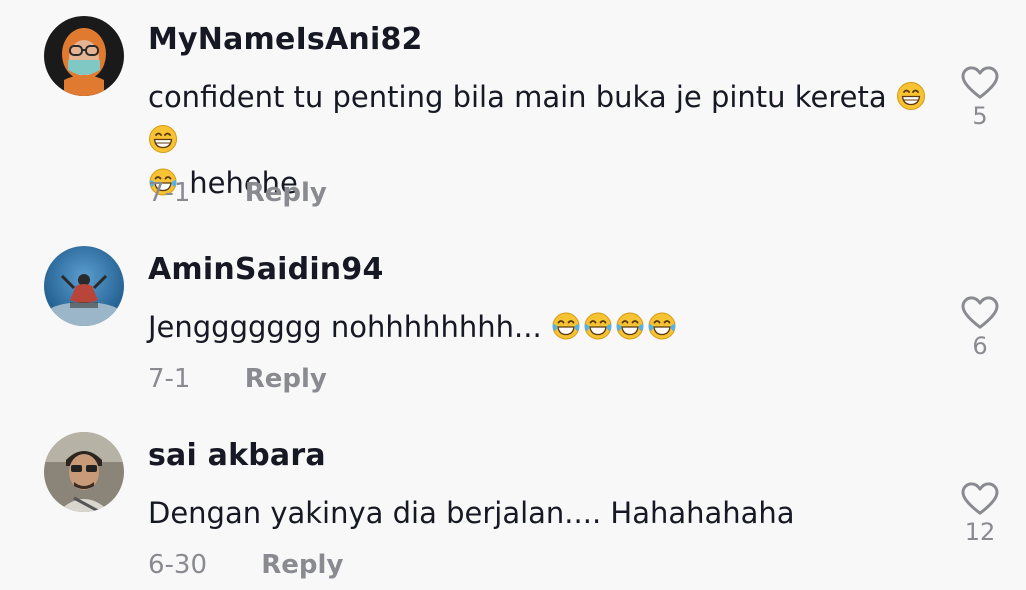 Image resolution: width=1026 pixels, height=590 pixels. I want to click on comment-date: 6-30, so click(178, 565).